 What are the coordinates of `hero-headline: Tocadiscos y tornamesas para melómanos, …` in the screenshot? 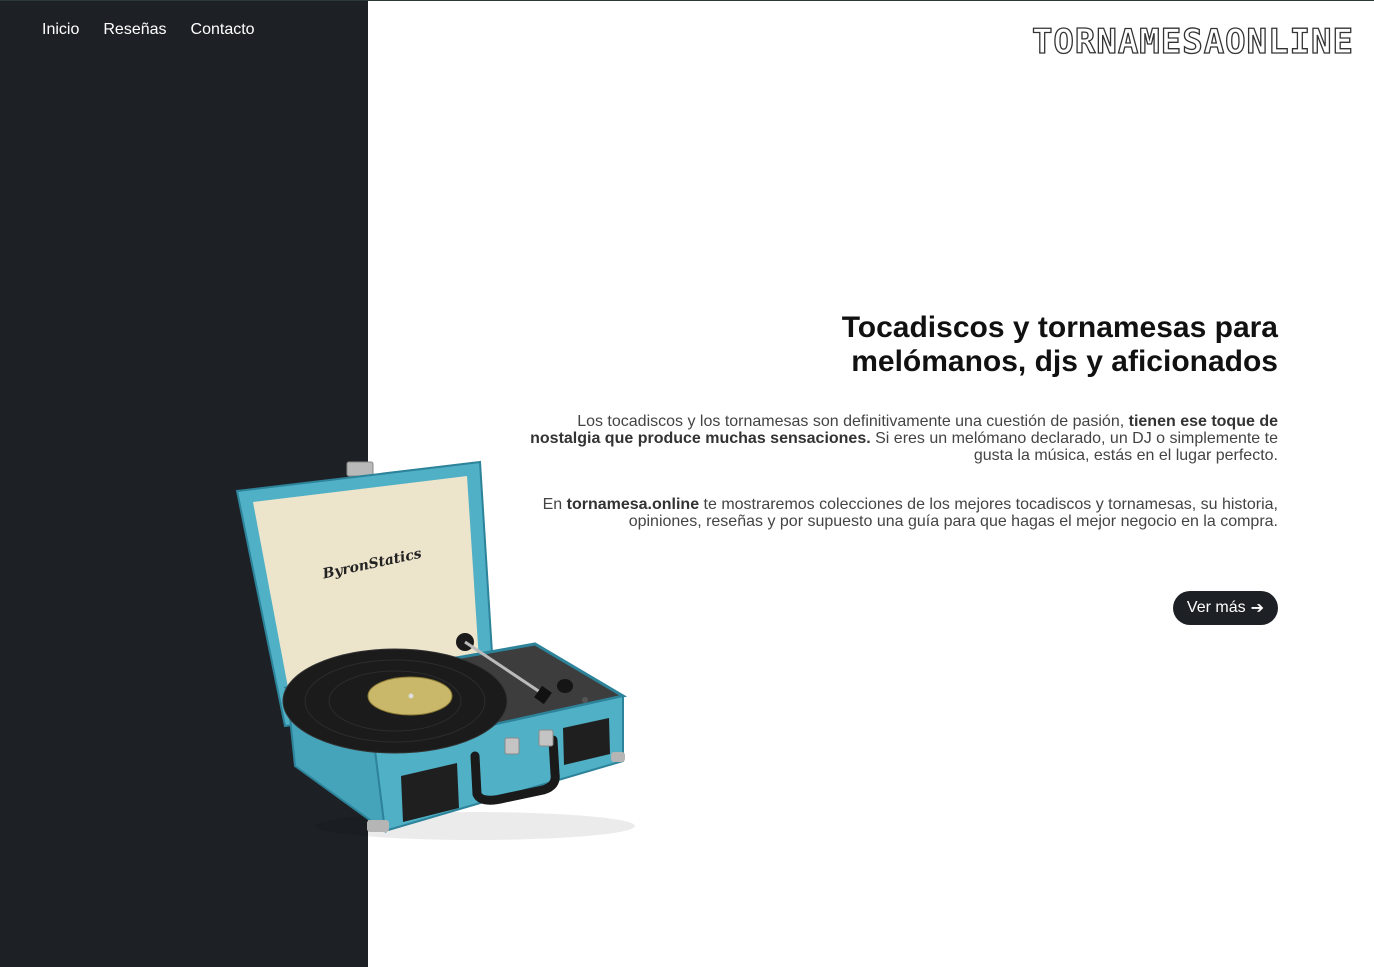 It's located at (898, 345).